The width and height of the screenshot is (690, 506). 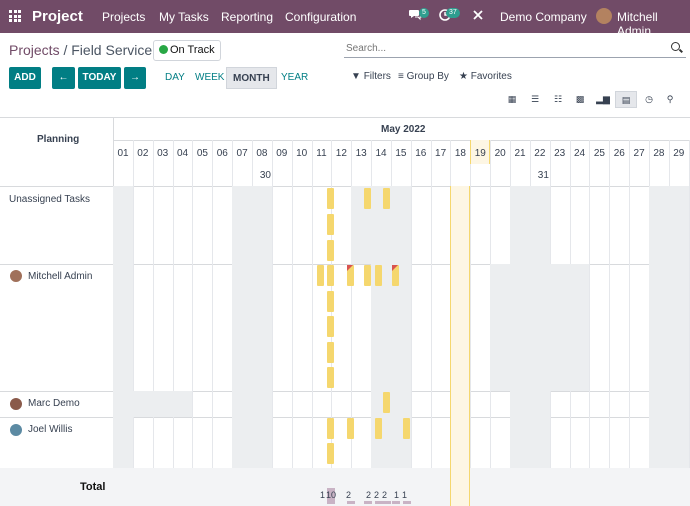 What do you see at coordinates (649, 99) in the screenshot?
I see `activity-view-icon: ◷` at bounding box center [649, 99].